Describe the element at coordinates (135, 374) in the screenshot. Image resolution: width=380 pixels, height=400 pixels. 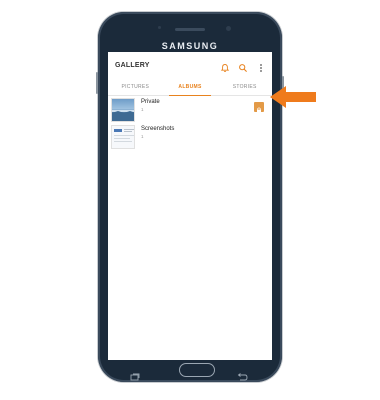
I see `recent-apps-icon` at that location.